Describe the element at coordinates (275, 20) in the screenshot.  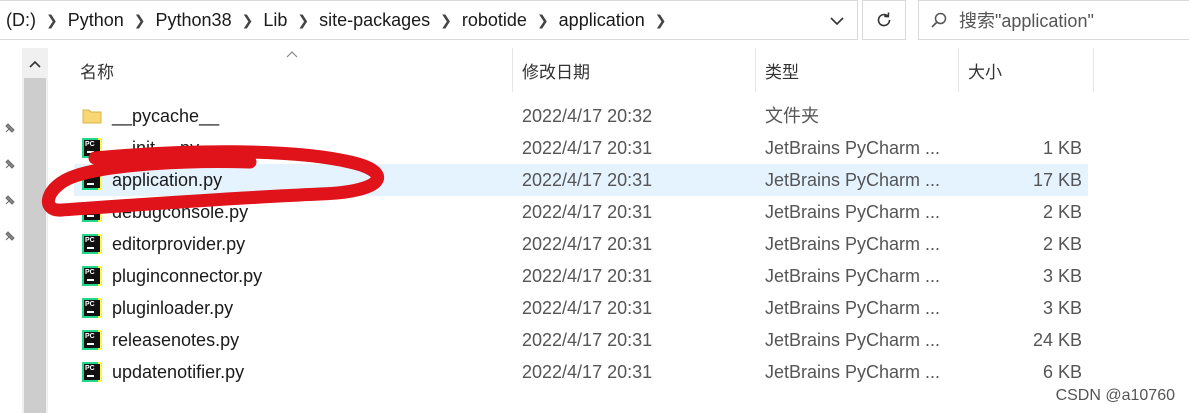
I see `breadcrumb-lib: Lib` at that location.